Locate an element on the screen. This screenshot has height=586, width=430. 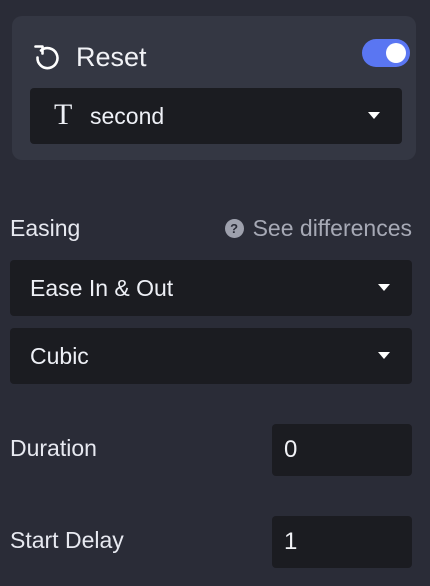
easing-type-value: Ease In & Out is located at coordinates (102, 288).